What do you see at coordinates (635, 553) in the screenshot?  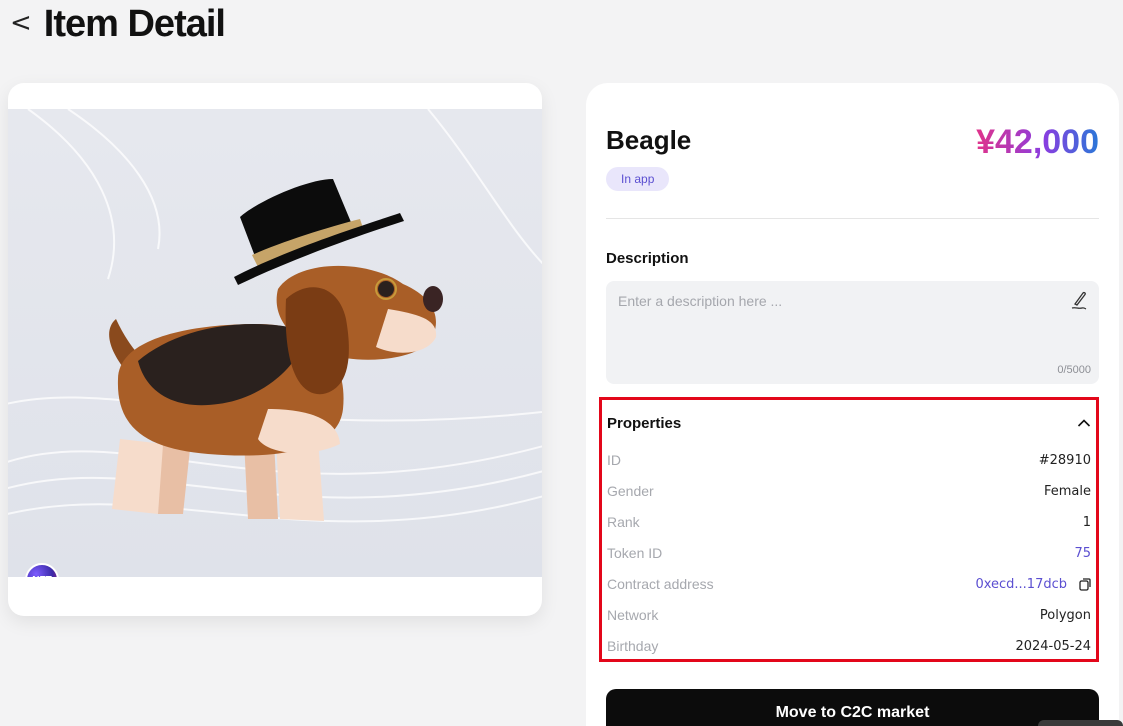 I see `property-key: Token ID` at bounding box center [635, 553].